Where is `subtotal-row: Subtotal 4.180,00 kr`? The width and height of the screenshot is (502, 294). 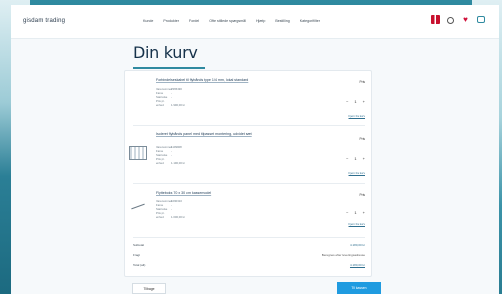 subtotal-row: Subtotal 4.180,00 kr is located at coordinates (249, 246).